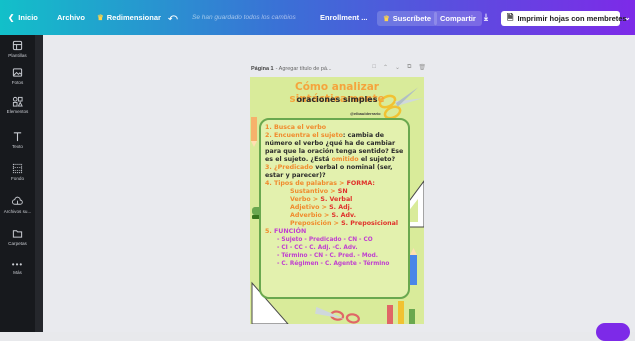 The width and height of the screenshot is (635, 341). I want to click on scissors-icon, so click(337, 315).